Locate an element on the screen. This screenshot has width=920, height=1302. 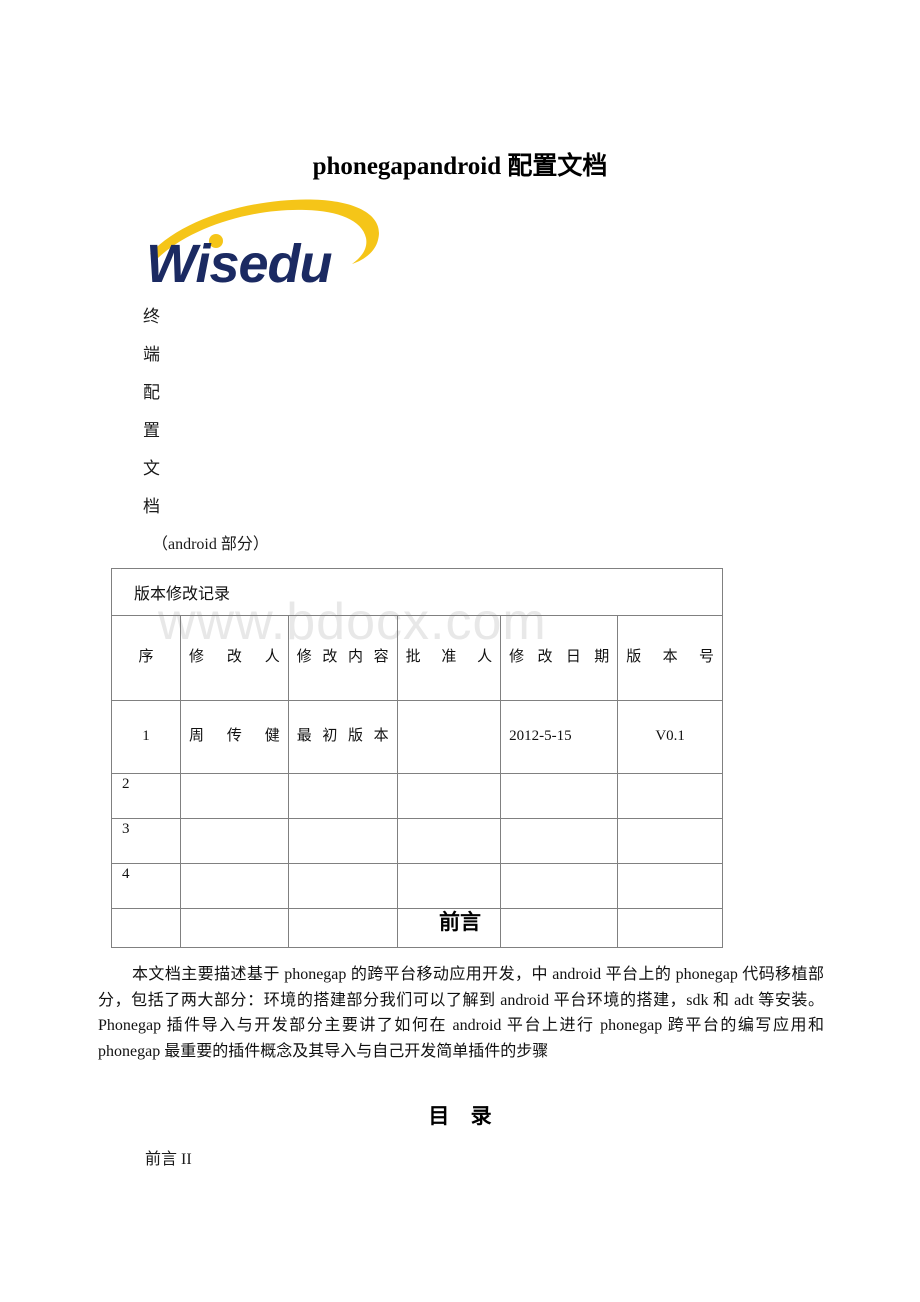
column-header-seq: 序 is located at coordinates (146, 658).